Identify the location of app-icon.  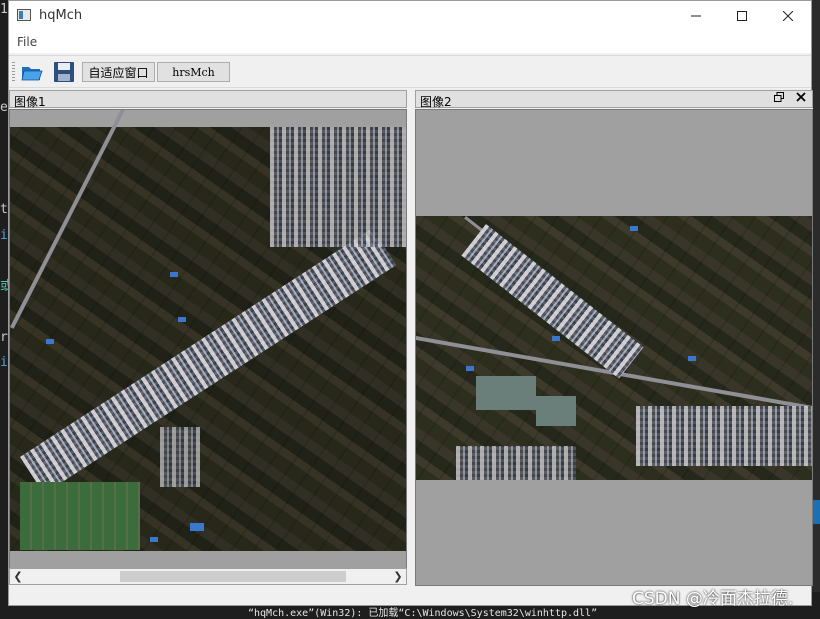
(24, 15).